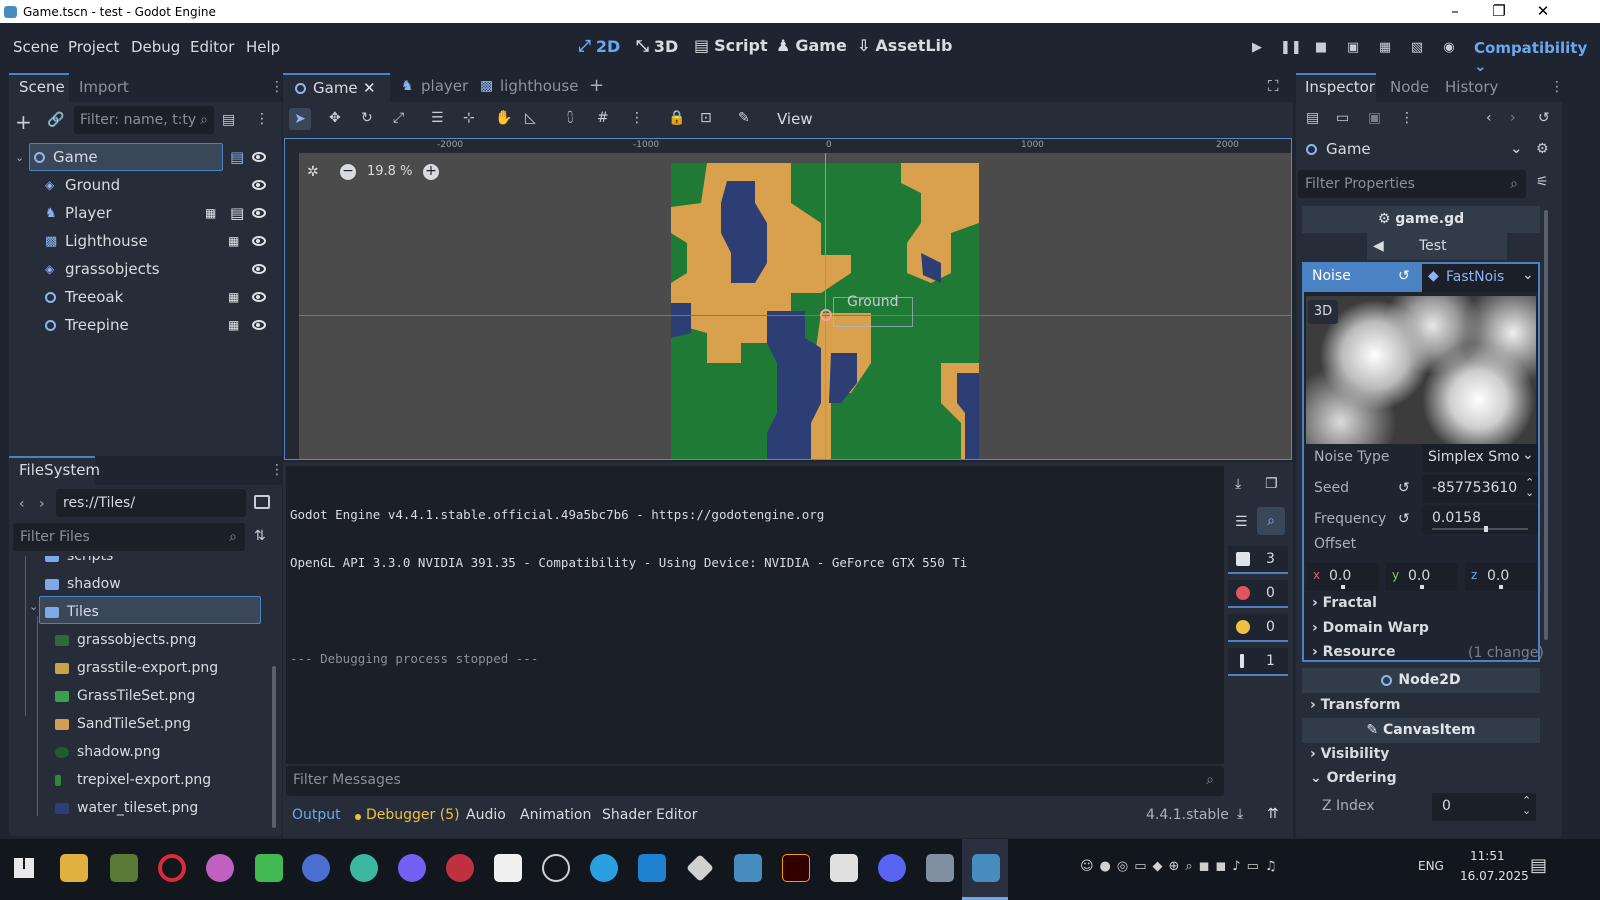 Image resolution: width=1600 pixels, height=900 pixels. I want to click on section-ordering: ⌄ Ordering, so click(1353, 778).